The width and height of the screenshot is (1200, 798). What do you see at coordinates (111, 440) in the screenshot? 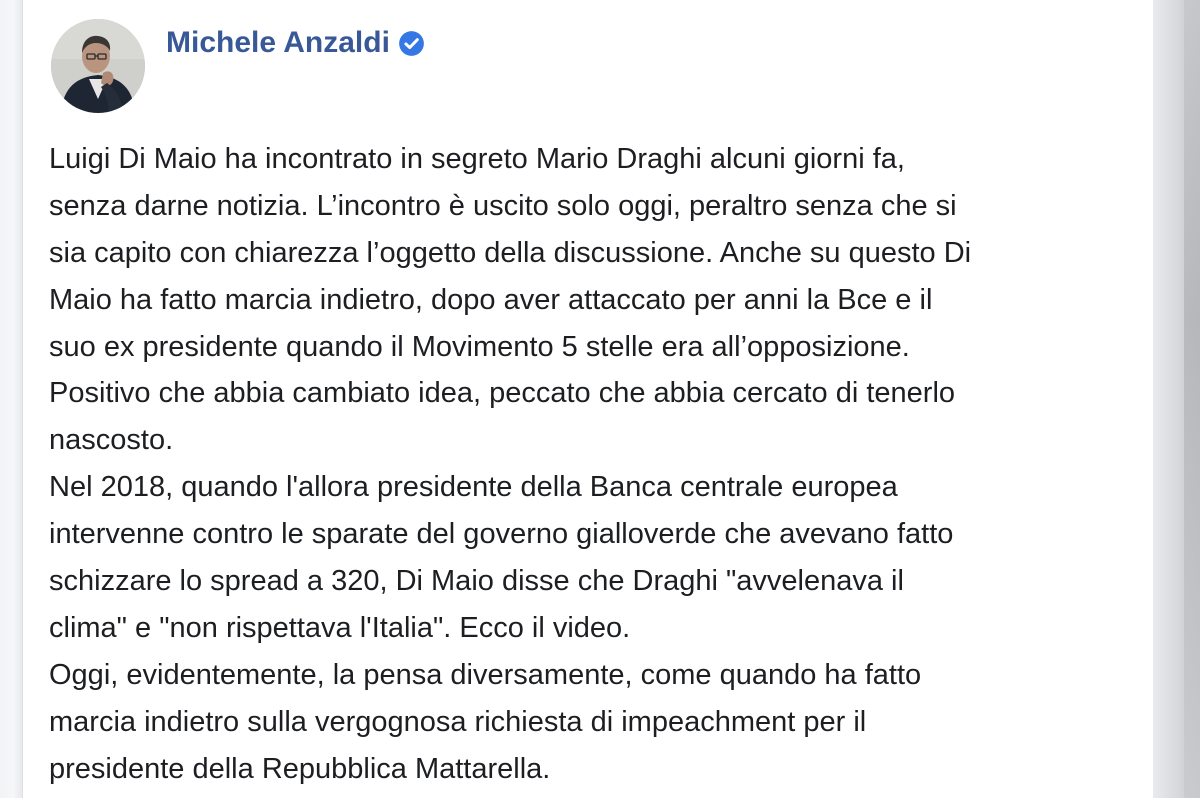
I see `post-text-line: nascosto.` at bounding box center [111, 440].